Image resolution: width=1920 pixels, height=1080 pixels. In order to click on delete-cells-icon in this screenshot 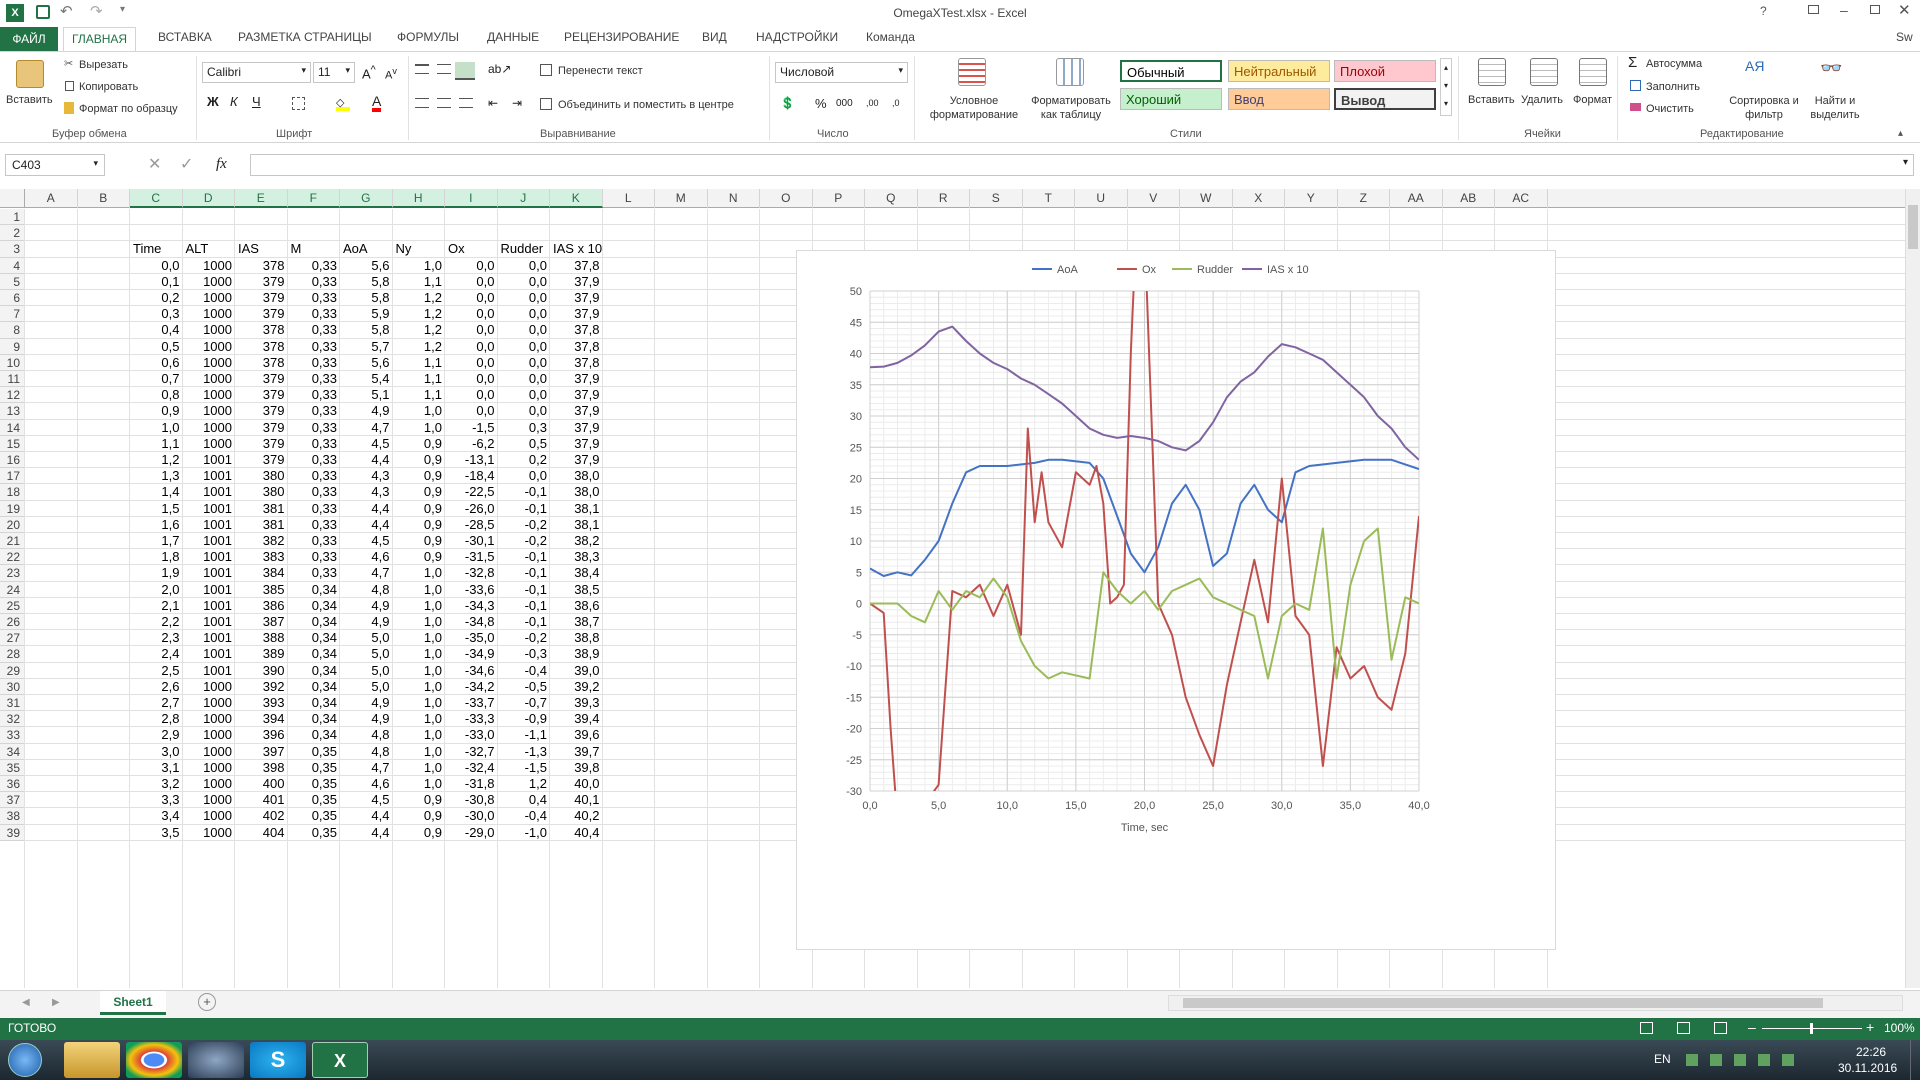, I will do `click(1544, 72)`.